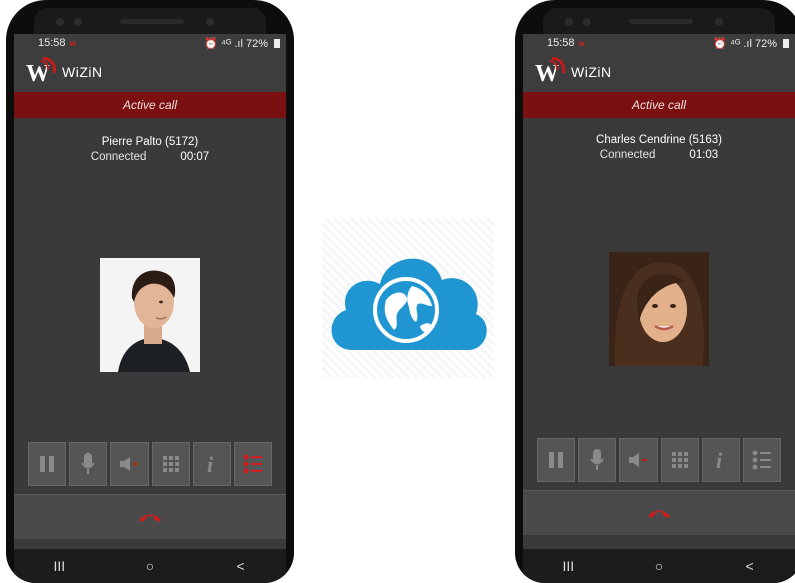 Image resolution: width=795 pixels, height=583 pixels. What do you see at coordinates (150, 142) in the screenshot?
I see `caller-name: Pierre Palto (5172)` at bounding box center [150, 142].